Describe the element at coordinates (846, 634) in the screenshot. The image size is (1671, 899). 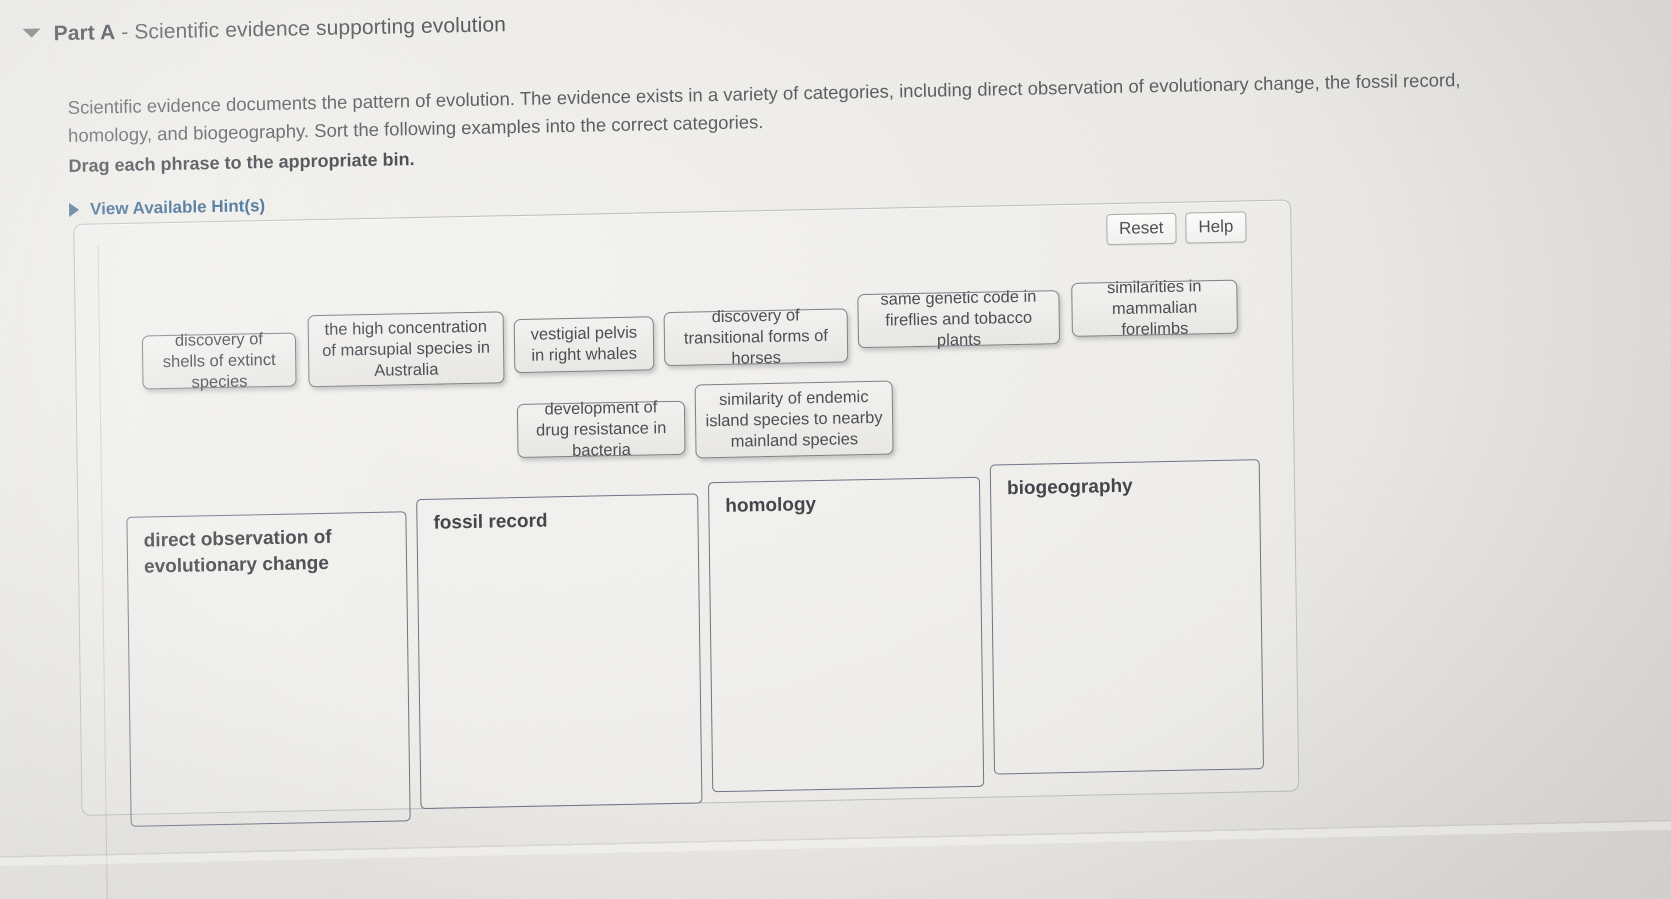
I see `bin-homology: homology` at that location.